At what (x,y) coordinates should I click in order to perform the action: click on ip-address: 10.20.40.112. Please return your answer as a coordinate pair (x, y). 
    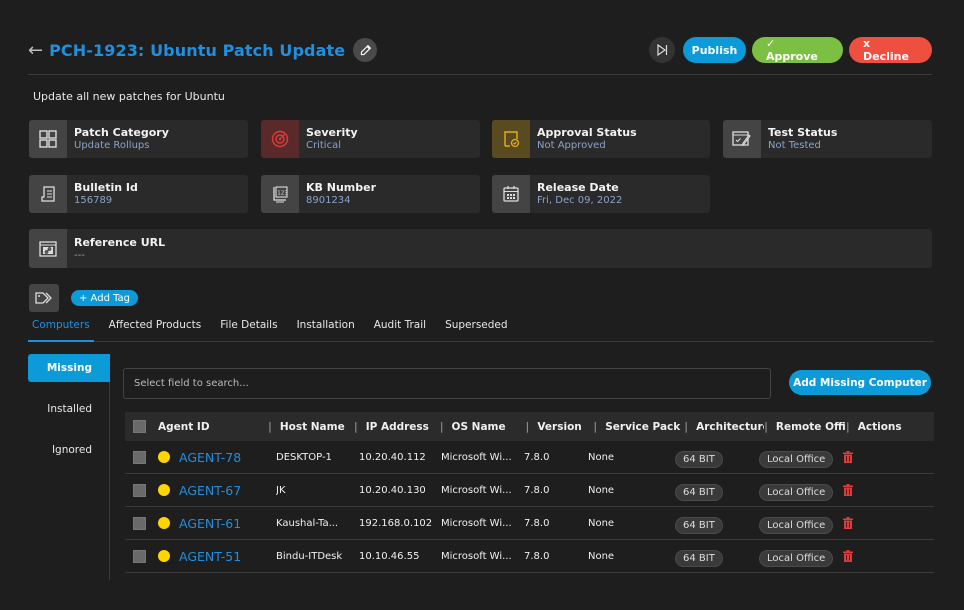
    Looking at the image, I should click on (392, 457).